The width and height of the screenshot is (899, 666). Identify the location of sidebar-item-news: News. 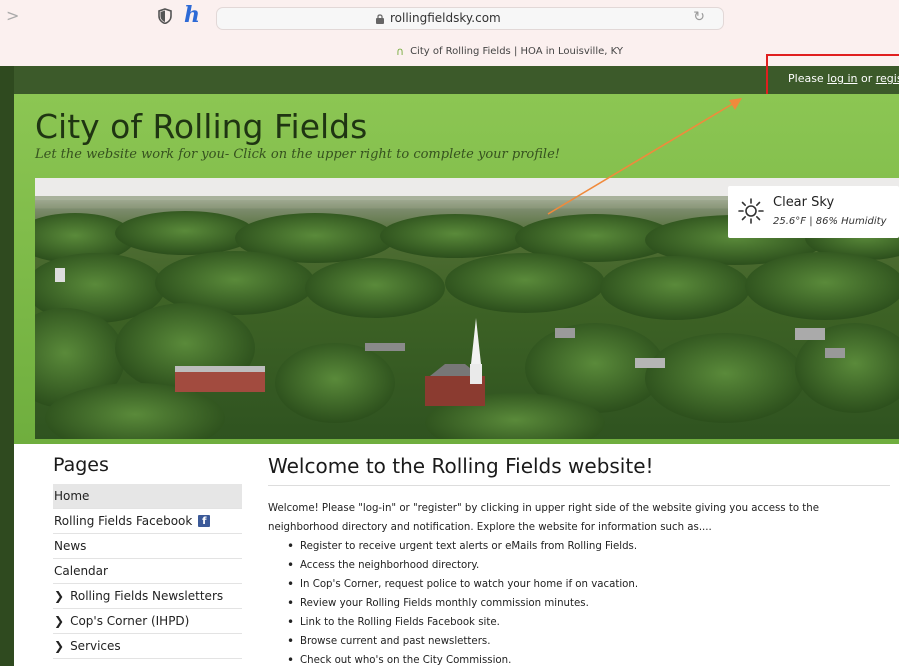
(147, 546).